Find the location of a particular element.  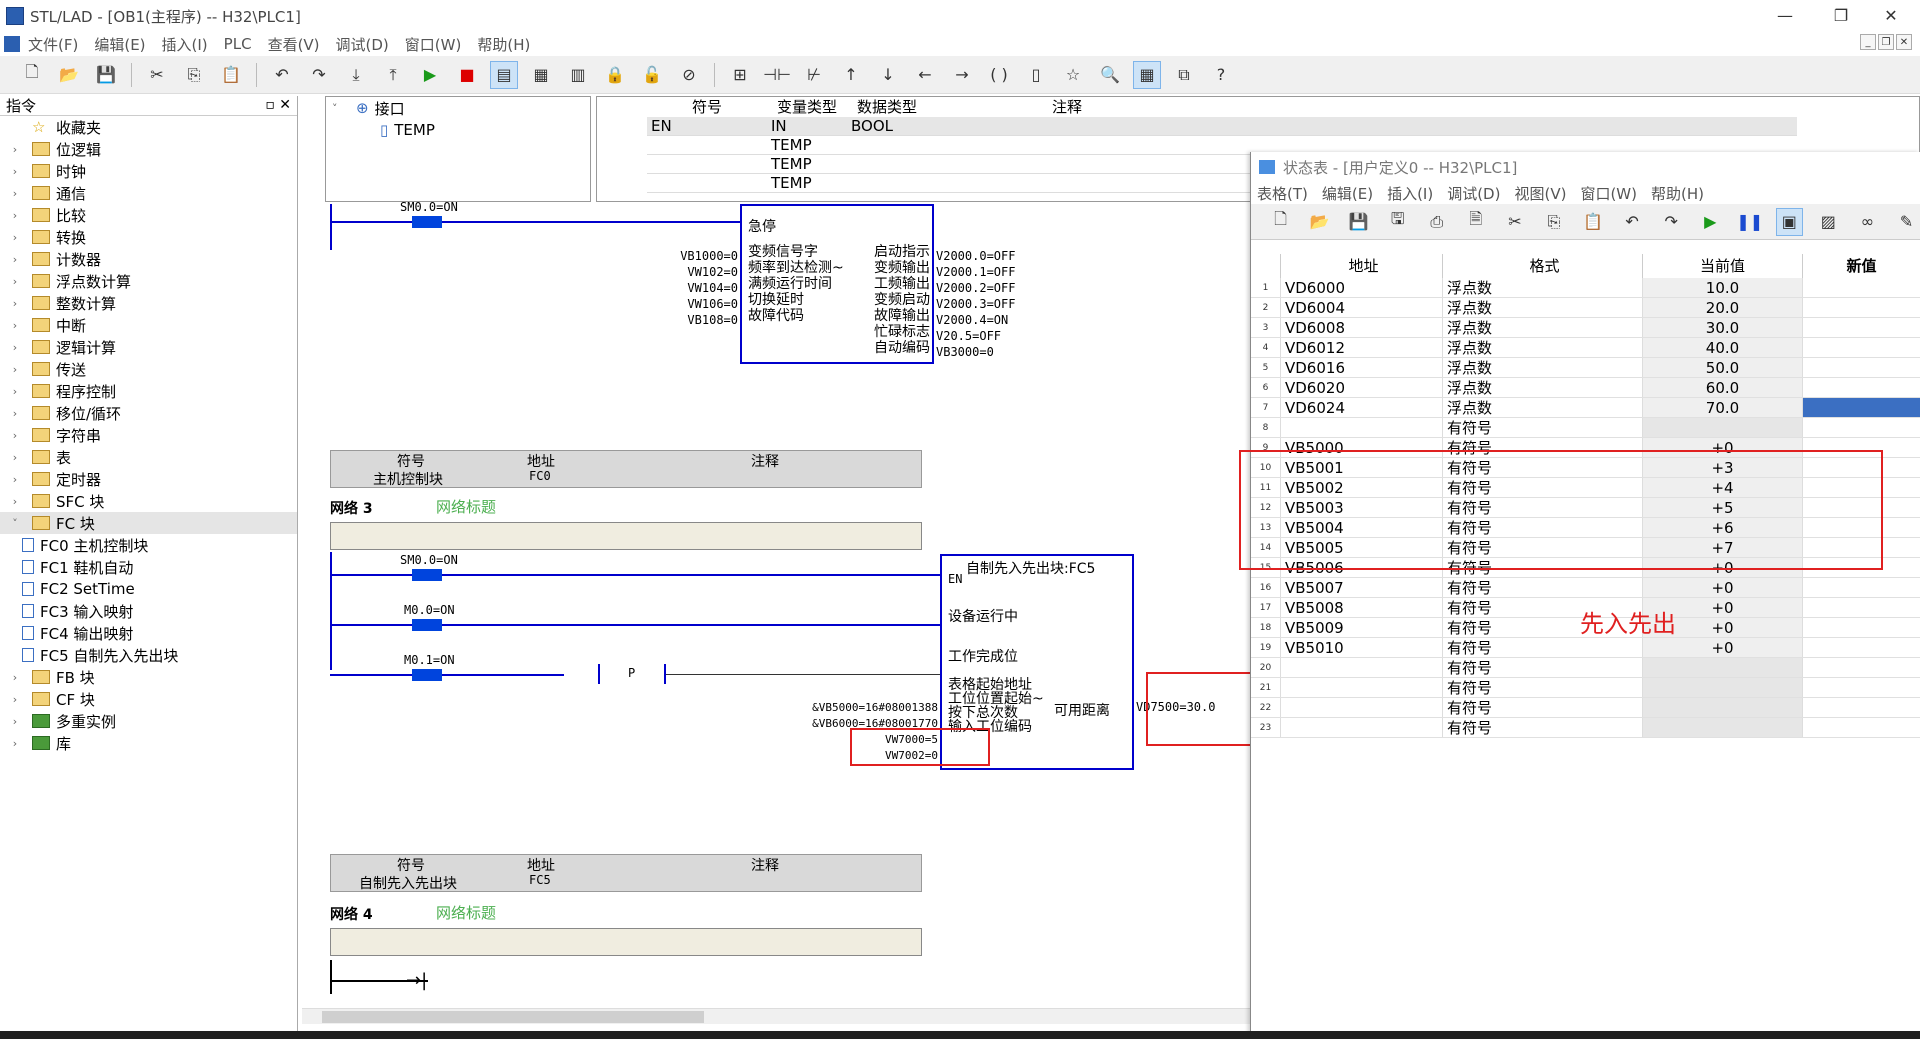

sw-menu-window: 窗口(W) is located at coordinates (1608, 193).